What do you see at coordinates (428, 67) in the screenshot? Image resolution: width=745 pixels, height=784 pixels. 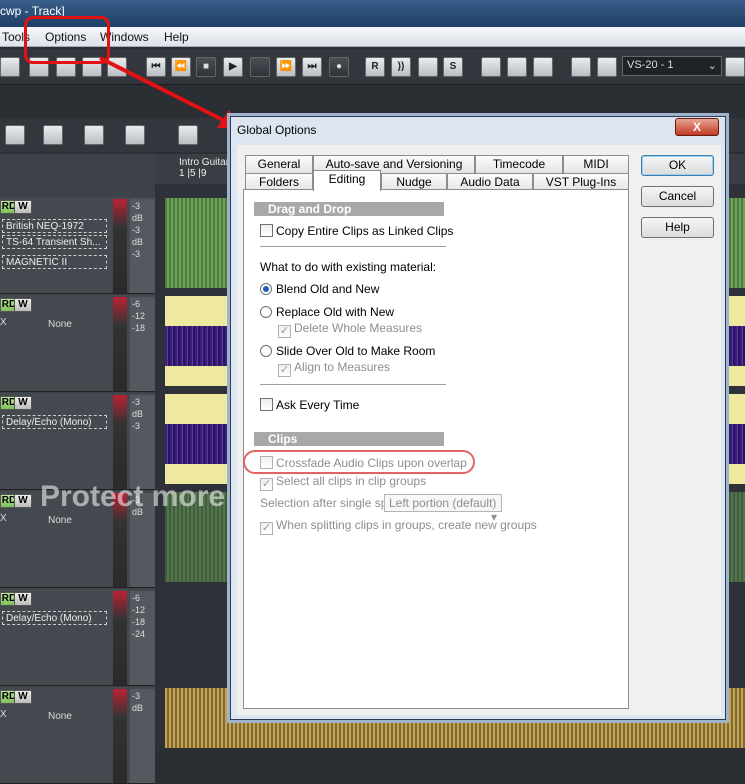 I see `snap-icon` at bounding box center [428, 67].